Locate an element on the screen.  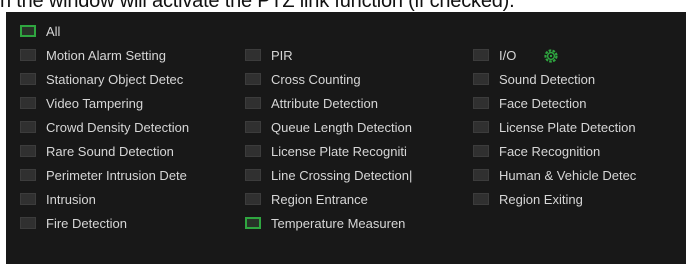
option-label: Cross Counting is located at coordinates (316, 79).